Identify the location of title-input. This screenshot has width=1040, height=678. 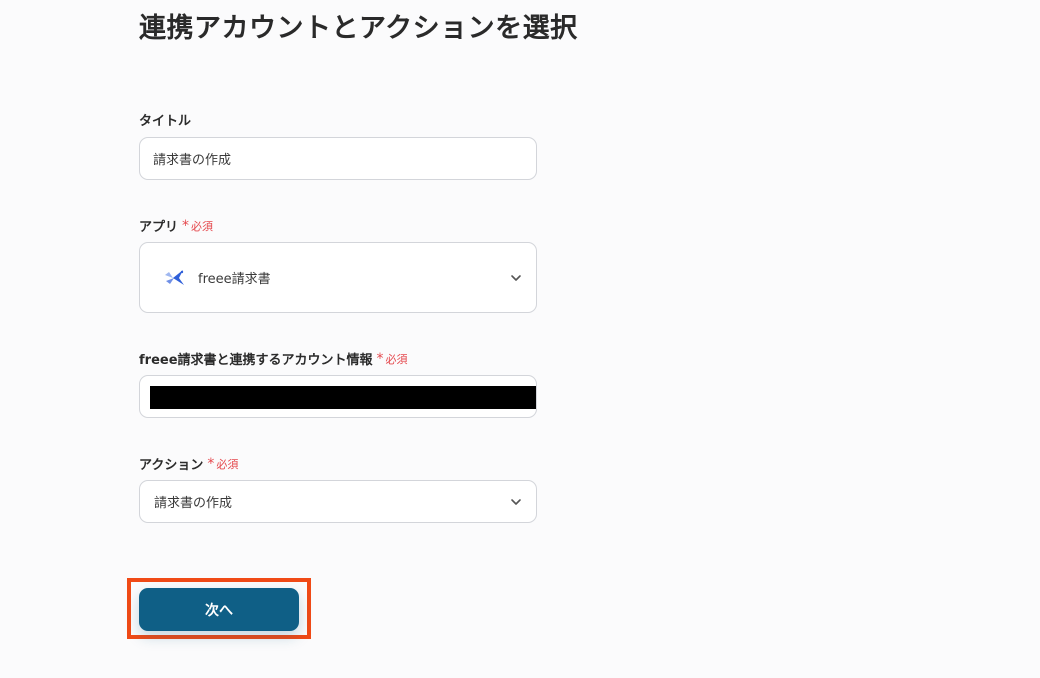
(338, 158).